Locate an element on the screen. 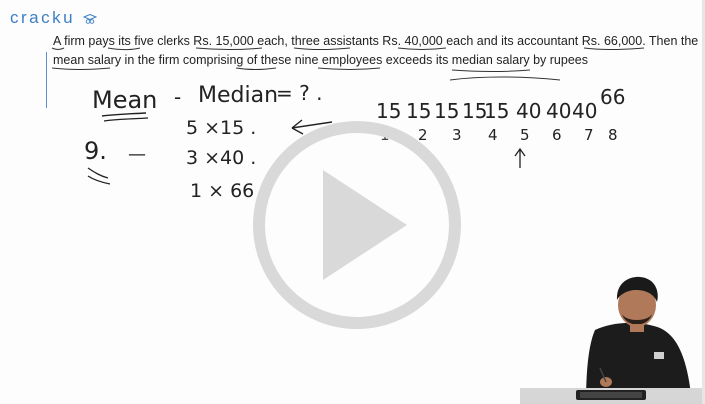  median-label: Median is located at coordinates (238, 95).